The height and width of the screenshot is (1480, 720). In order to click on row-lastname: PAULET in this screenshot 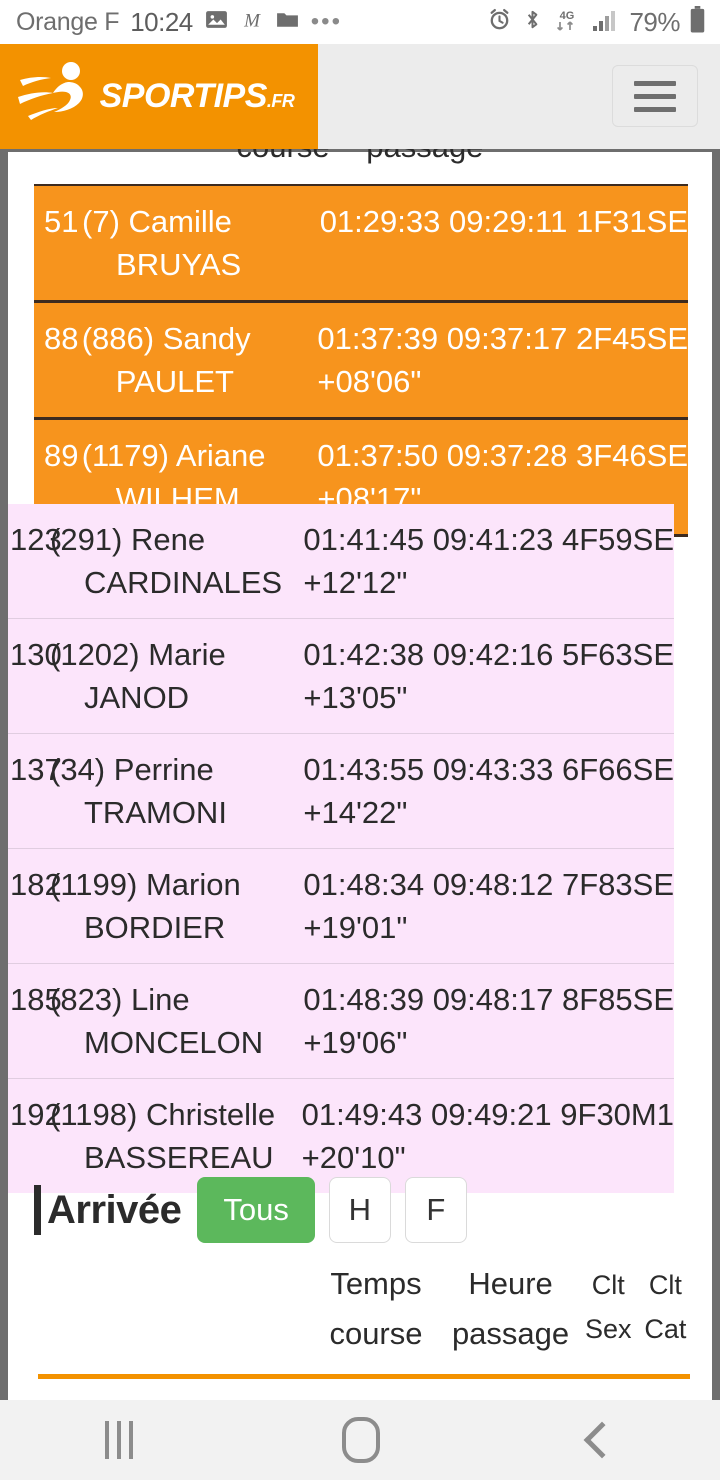, I will do `click(174, 381)`.